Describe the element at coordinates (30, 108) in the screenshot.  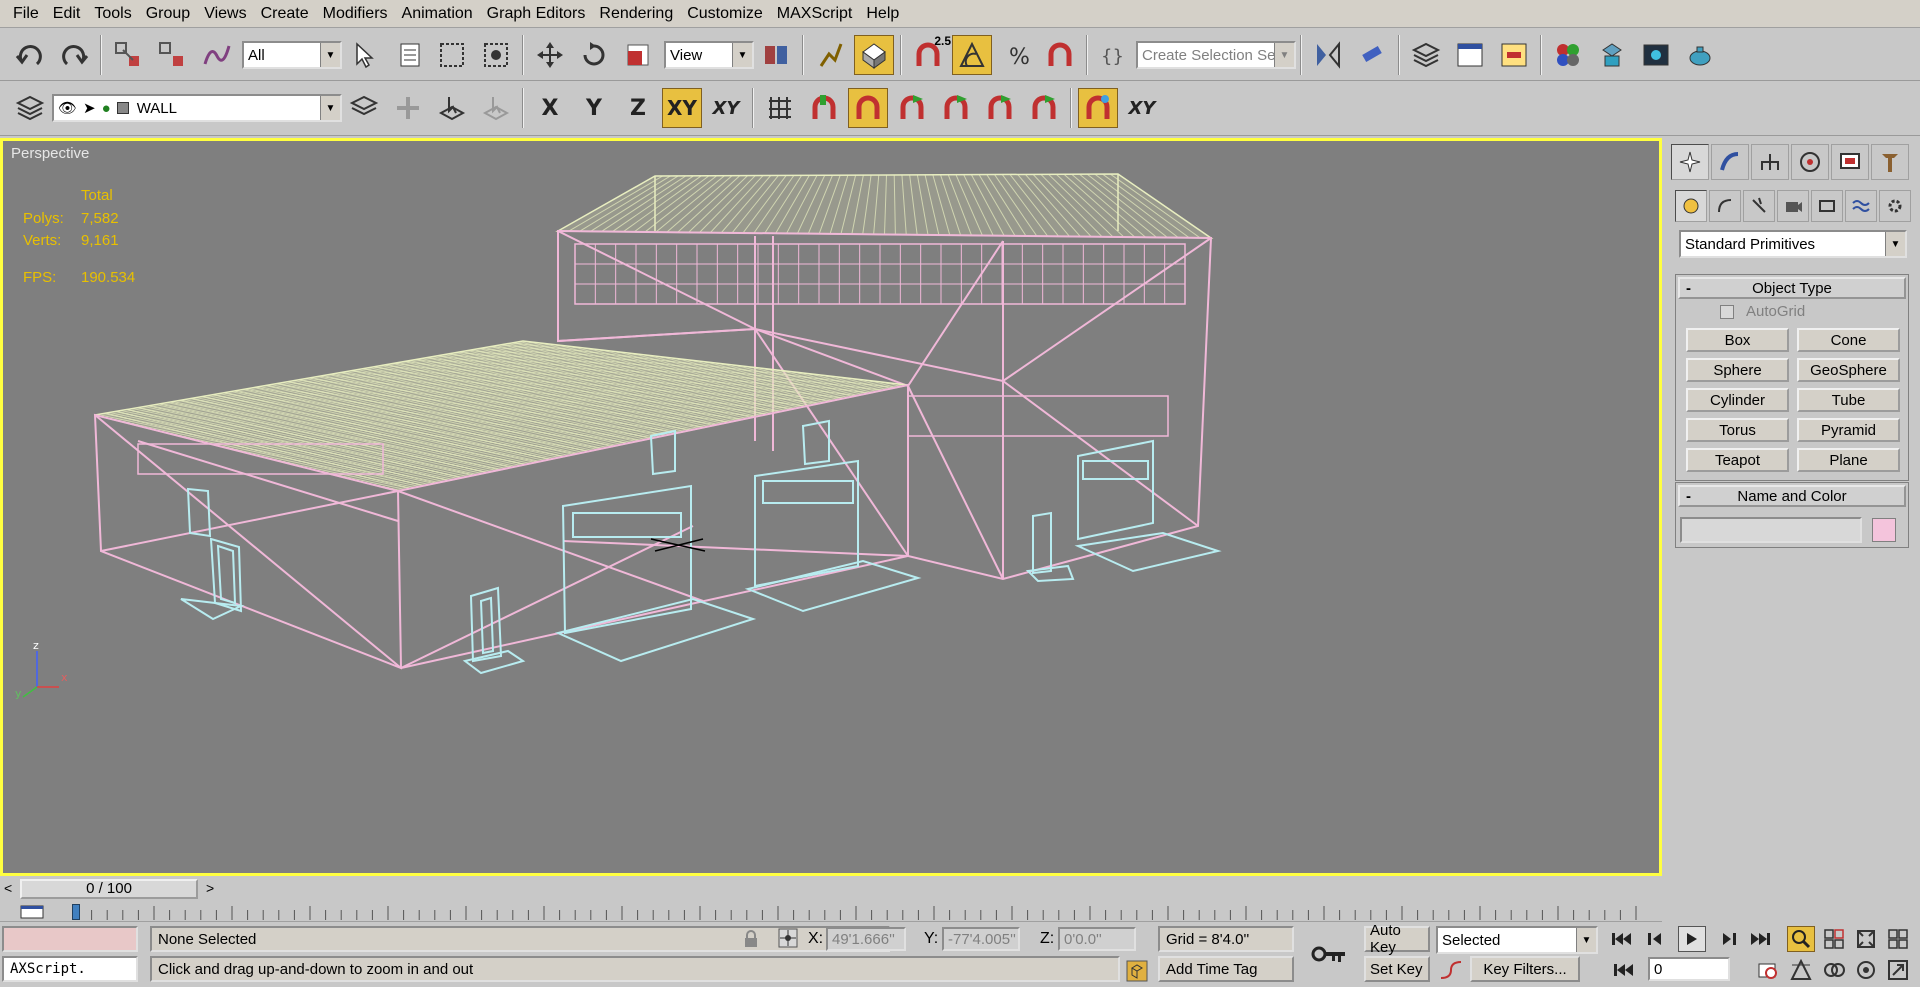
I see `layer-properties-icon` at that location.